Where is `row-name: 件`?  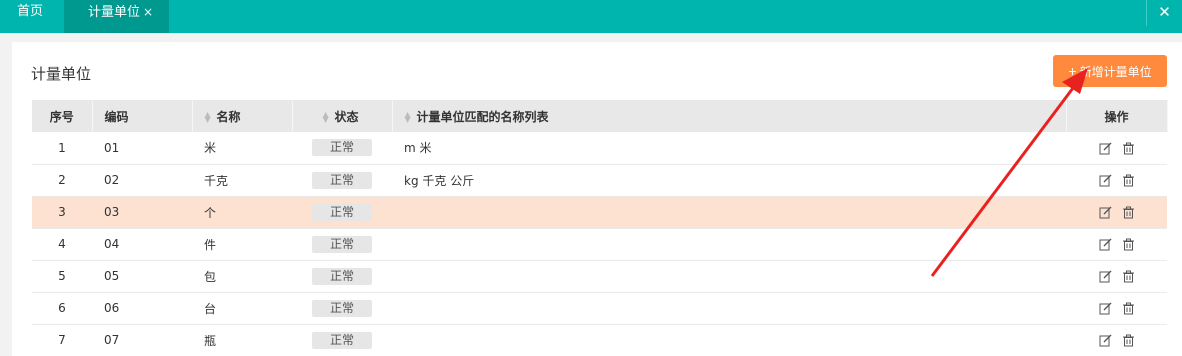 row-name: 件 is located at coordinates (242, 244).